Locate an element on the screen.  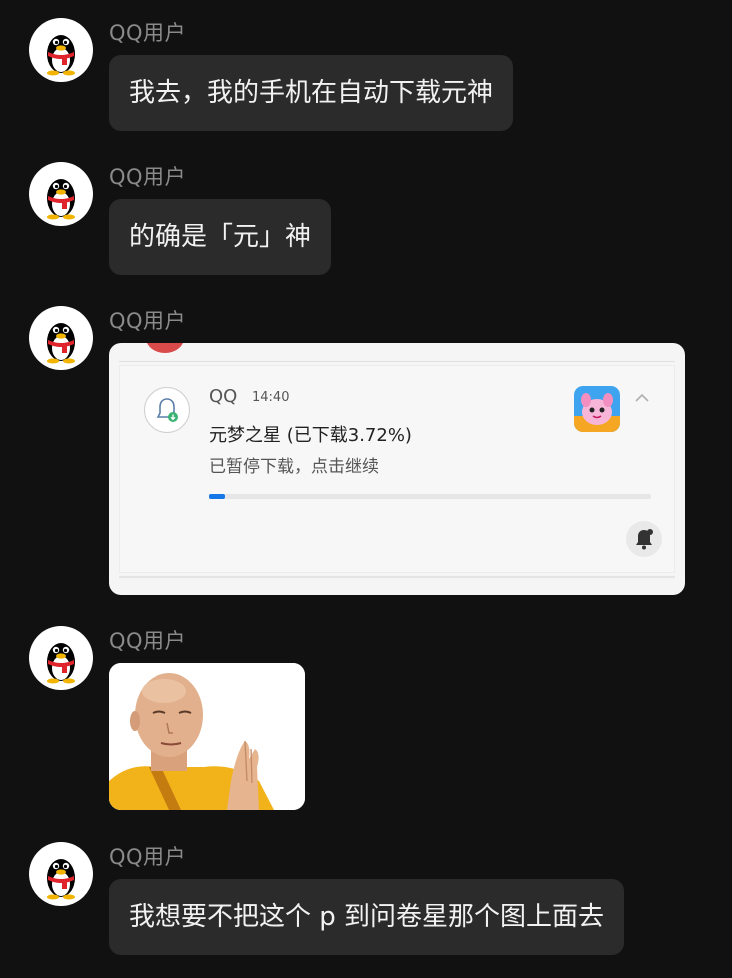
qq-download-icon is located at coordinates (167, 410).